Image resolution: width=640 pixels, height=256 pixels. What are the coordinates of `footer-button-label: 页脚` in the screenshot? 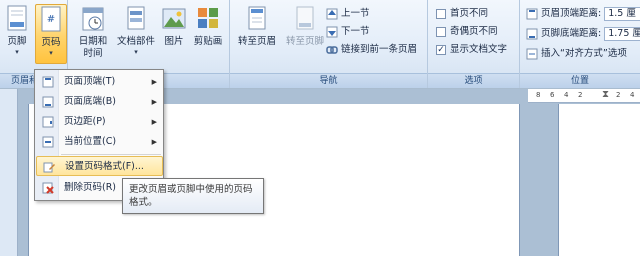 It's located at (17, 41).